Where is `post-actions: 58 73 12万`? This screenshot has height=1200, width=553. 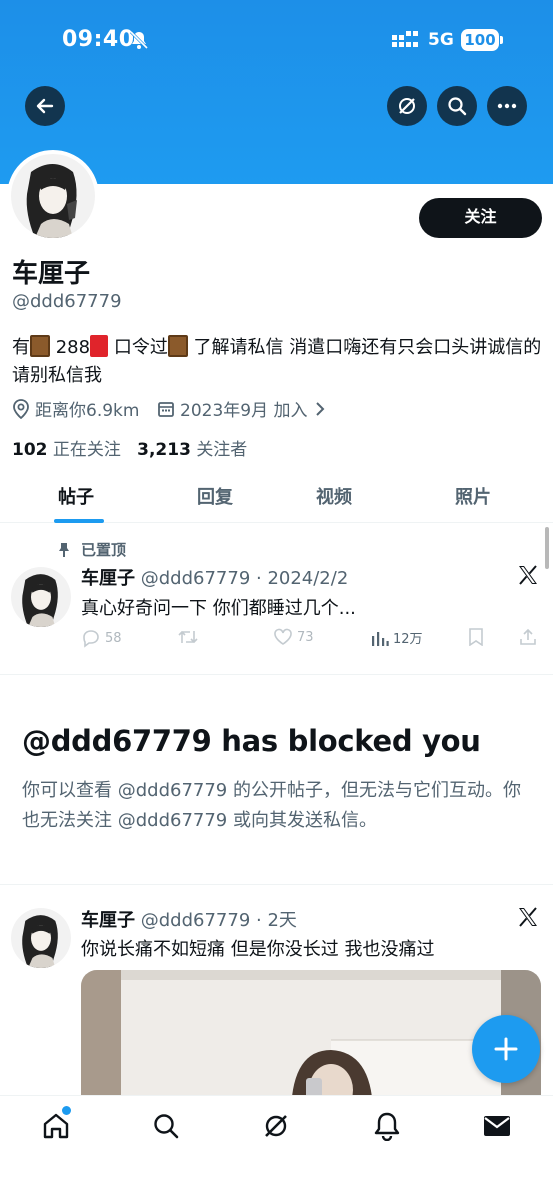
post-actions: 58 73 12万 is located at coordinates (311, 639).